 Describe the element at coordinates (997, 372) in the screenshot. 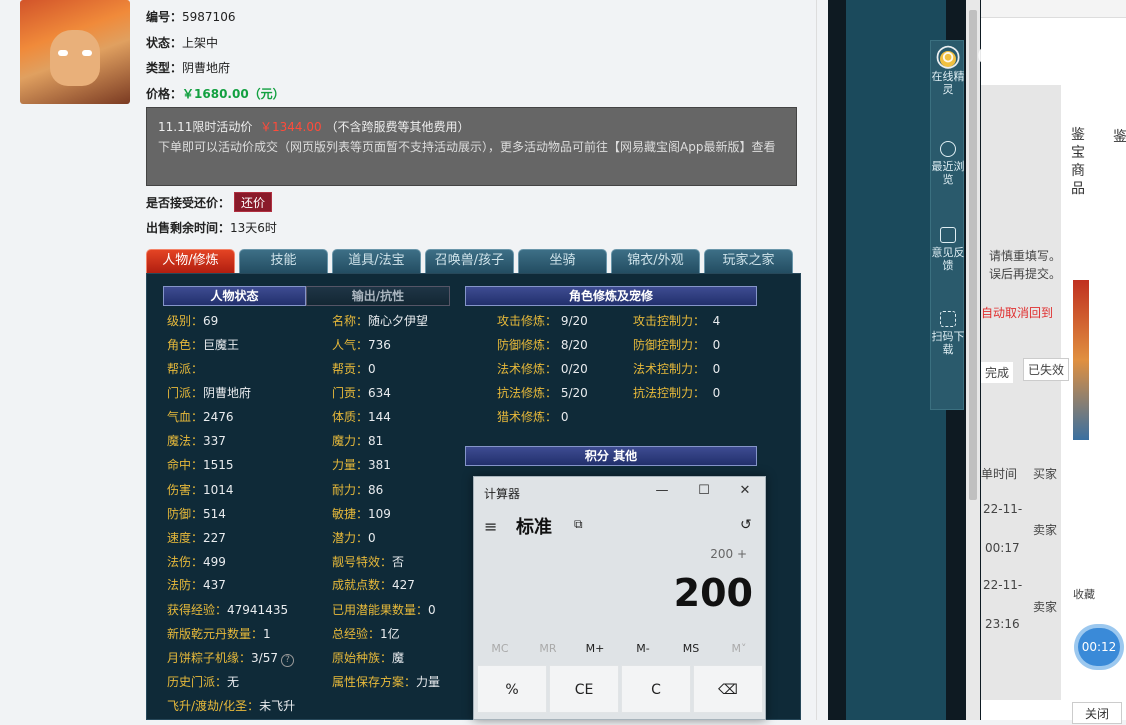

I see `tab-completed: 完成` at that location.